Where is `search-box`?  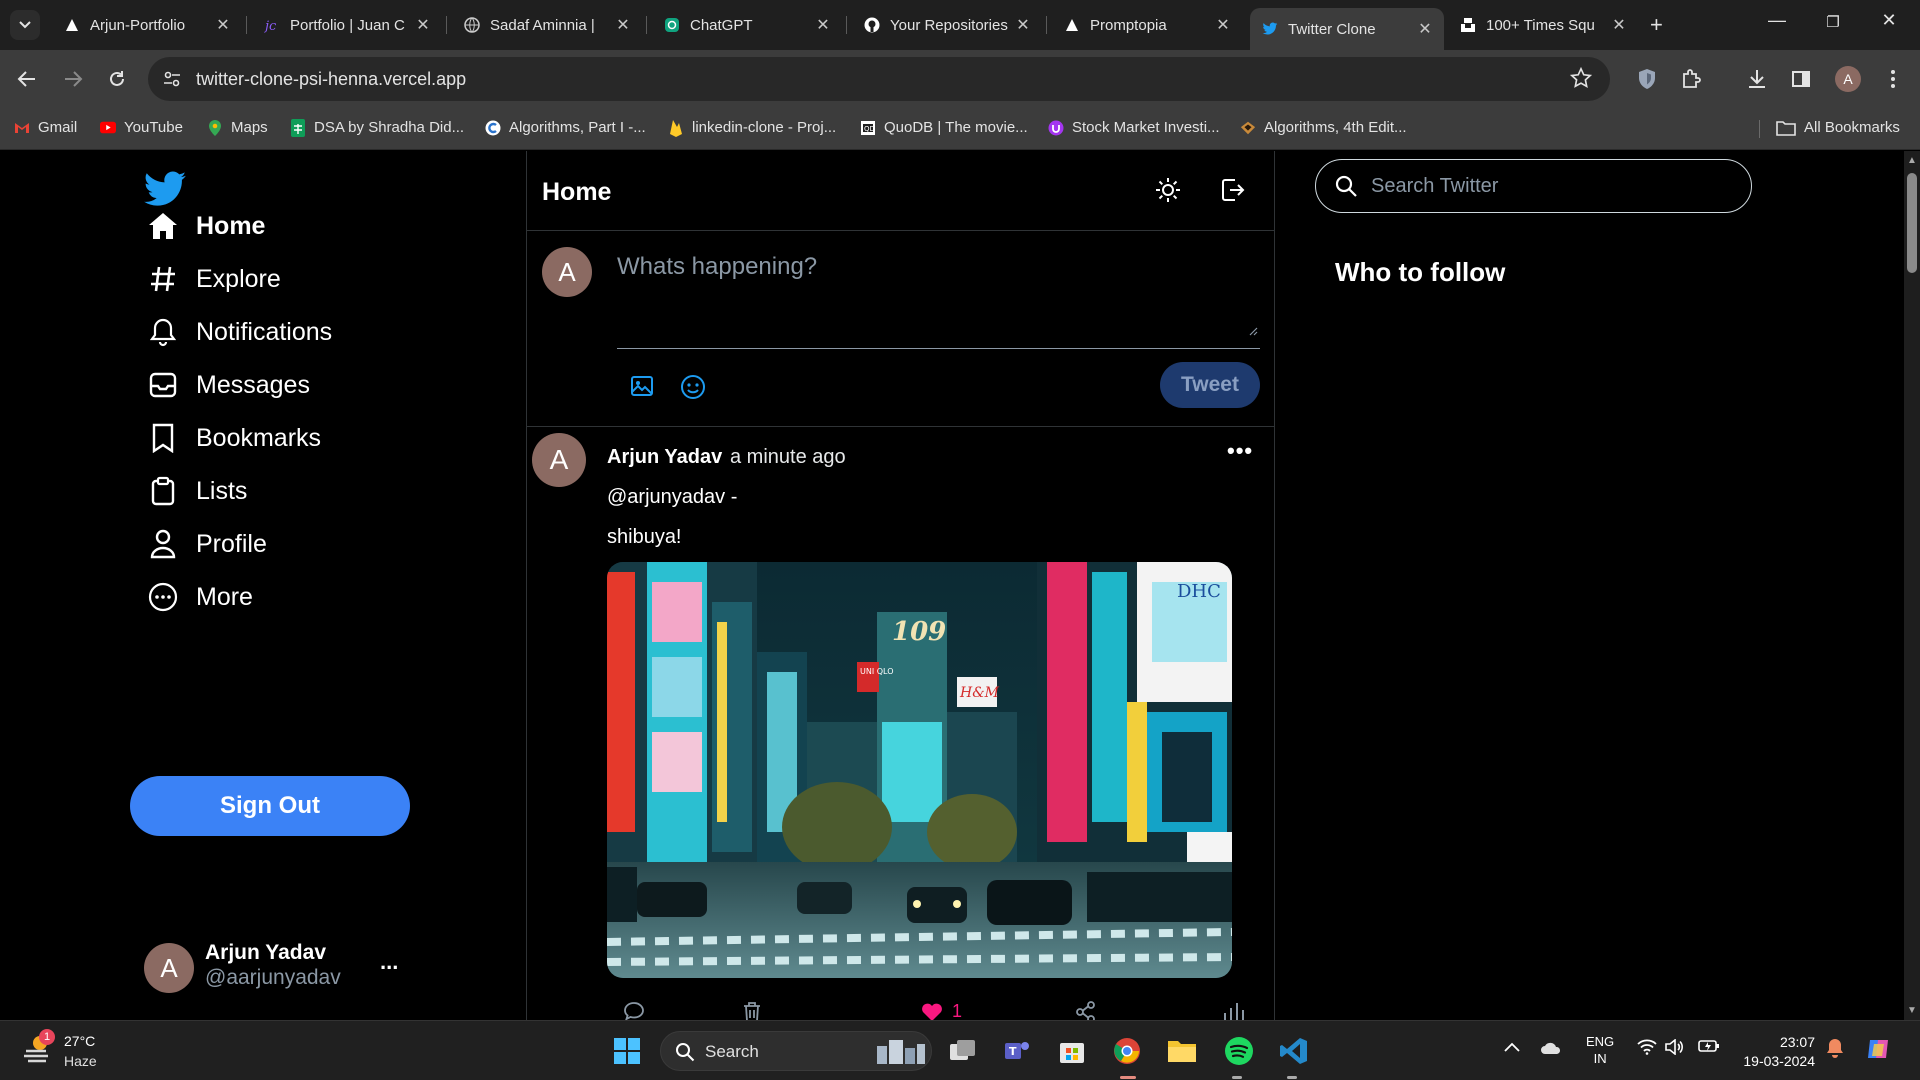
search-box is located at coordinates (1533, 186).